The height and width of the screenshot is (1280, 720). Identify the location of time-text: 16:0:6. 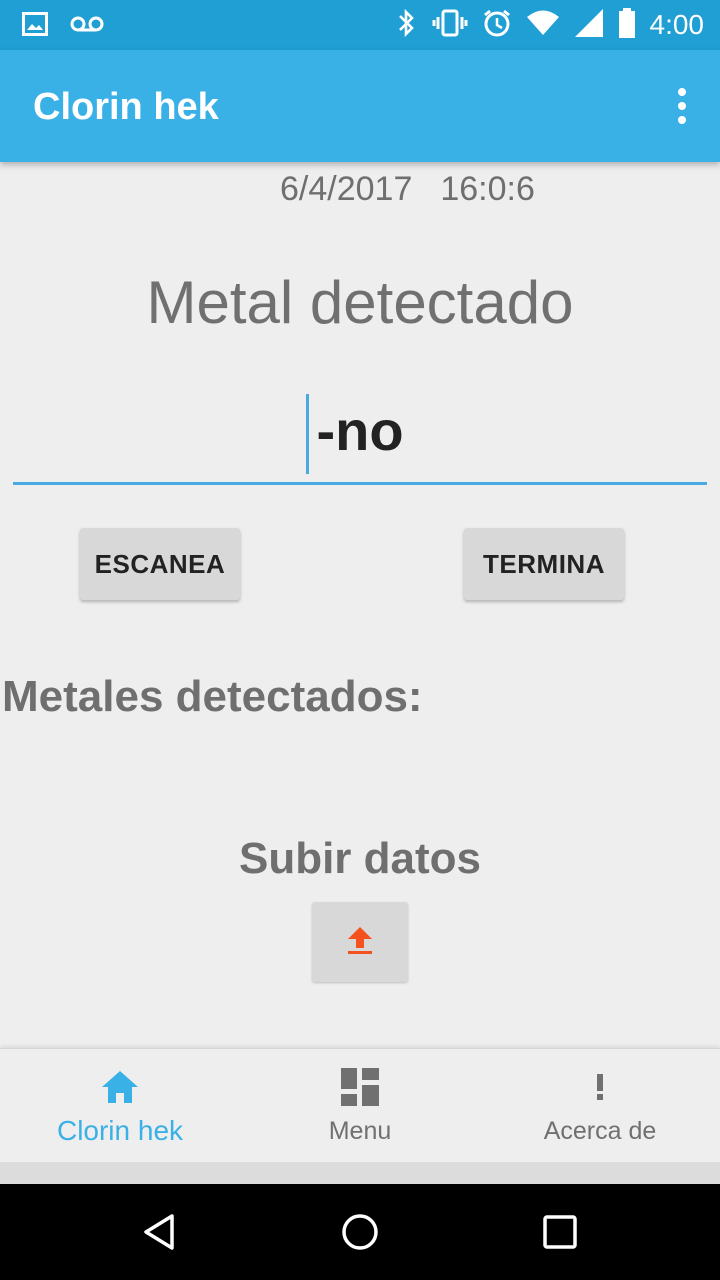
(487, 189).